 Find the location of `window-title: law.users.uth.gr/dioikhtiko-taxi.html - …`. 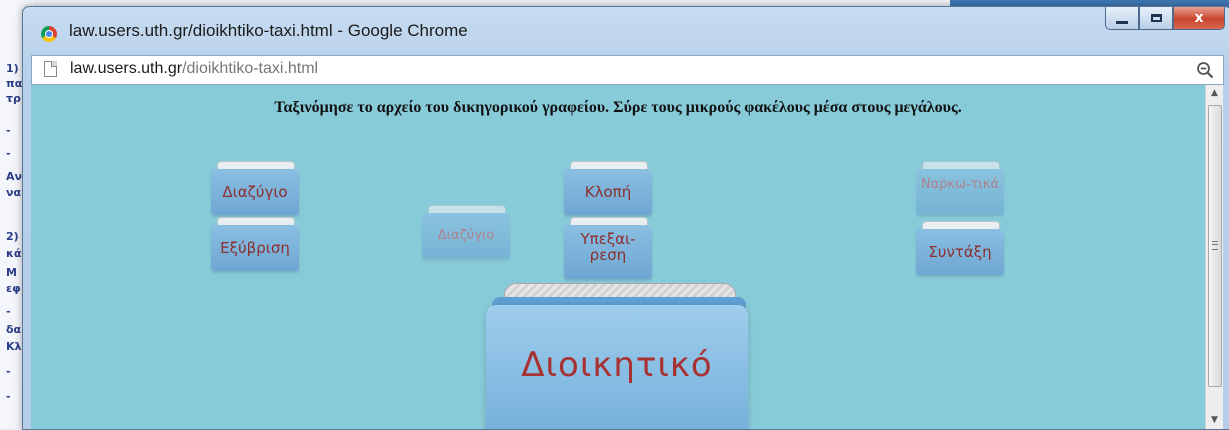

window-title: law.users.uth.gr/dioikhtiko-taxi.html - … is located at coordinates (268, 30).